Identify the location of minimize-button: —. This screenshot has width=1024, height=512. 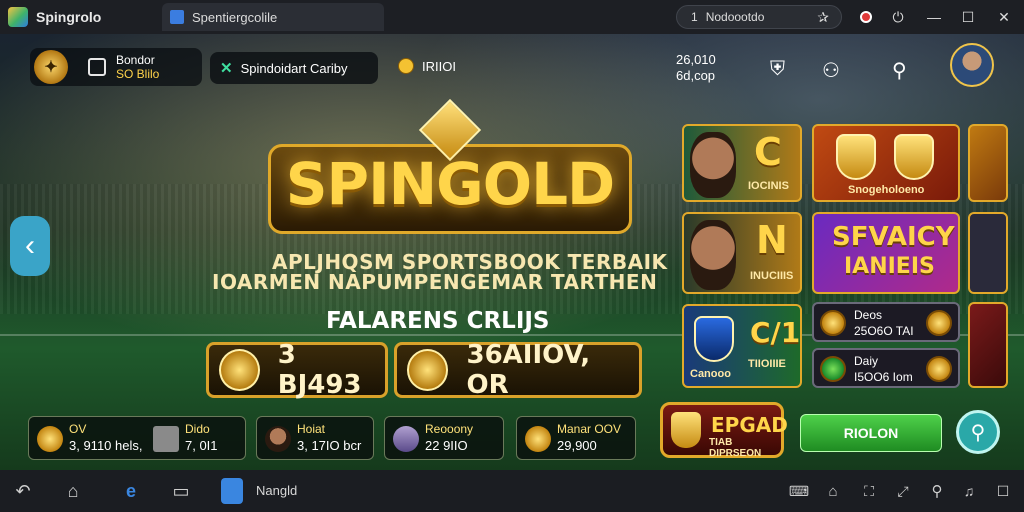
(934, 17).